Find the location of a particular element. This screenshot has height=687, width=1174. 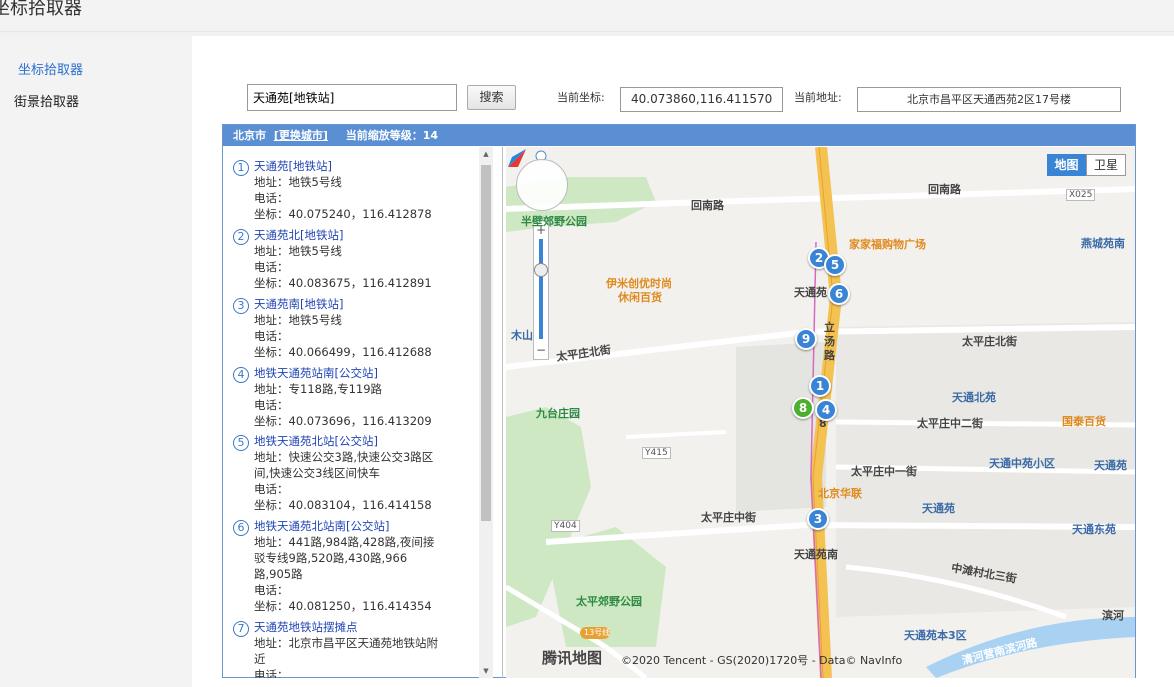

map-label: 燕城苑南 is located at coordinates (1103, 243).